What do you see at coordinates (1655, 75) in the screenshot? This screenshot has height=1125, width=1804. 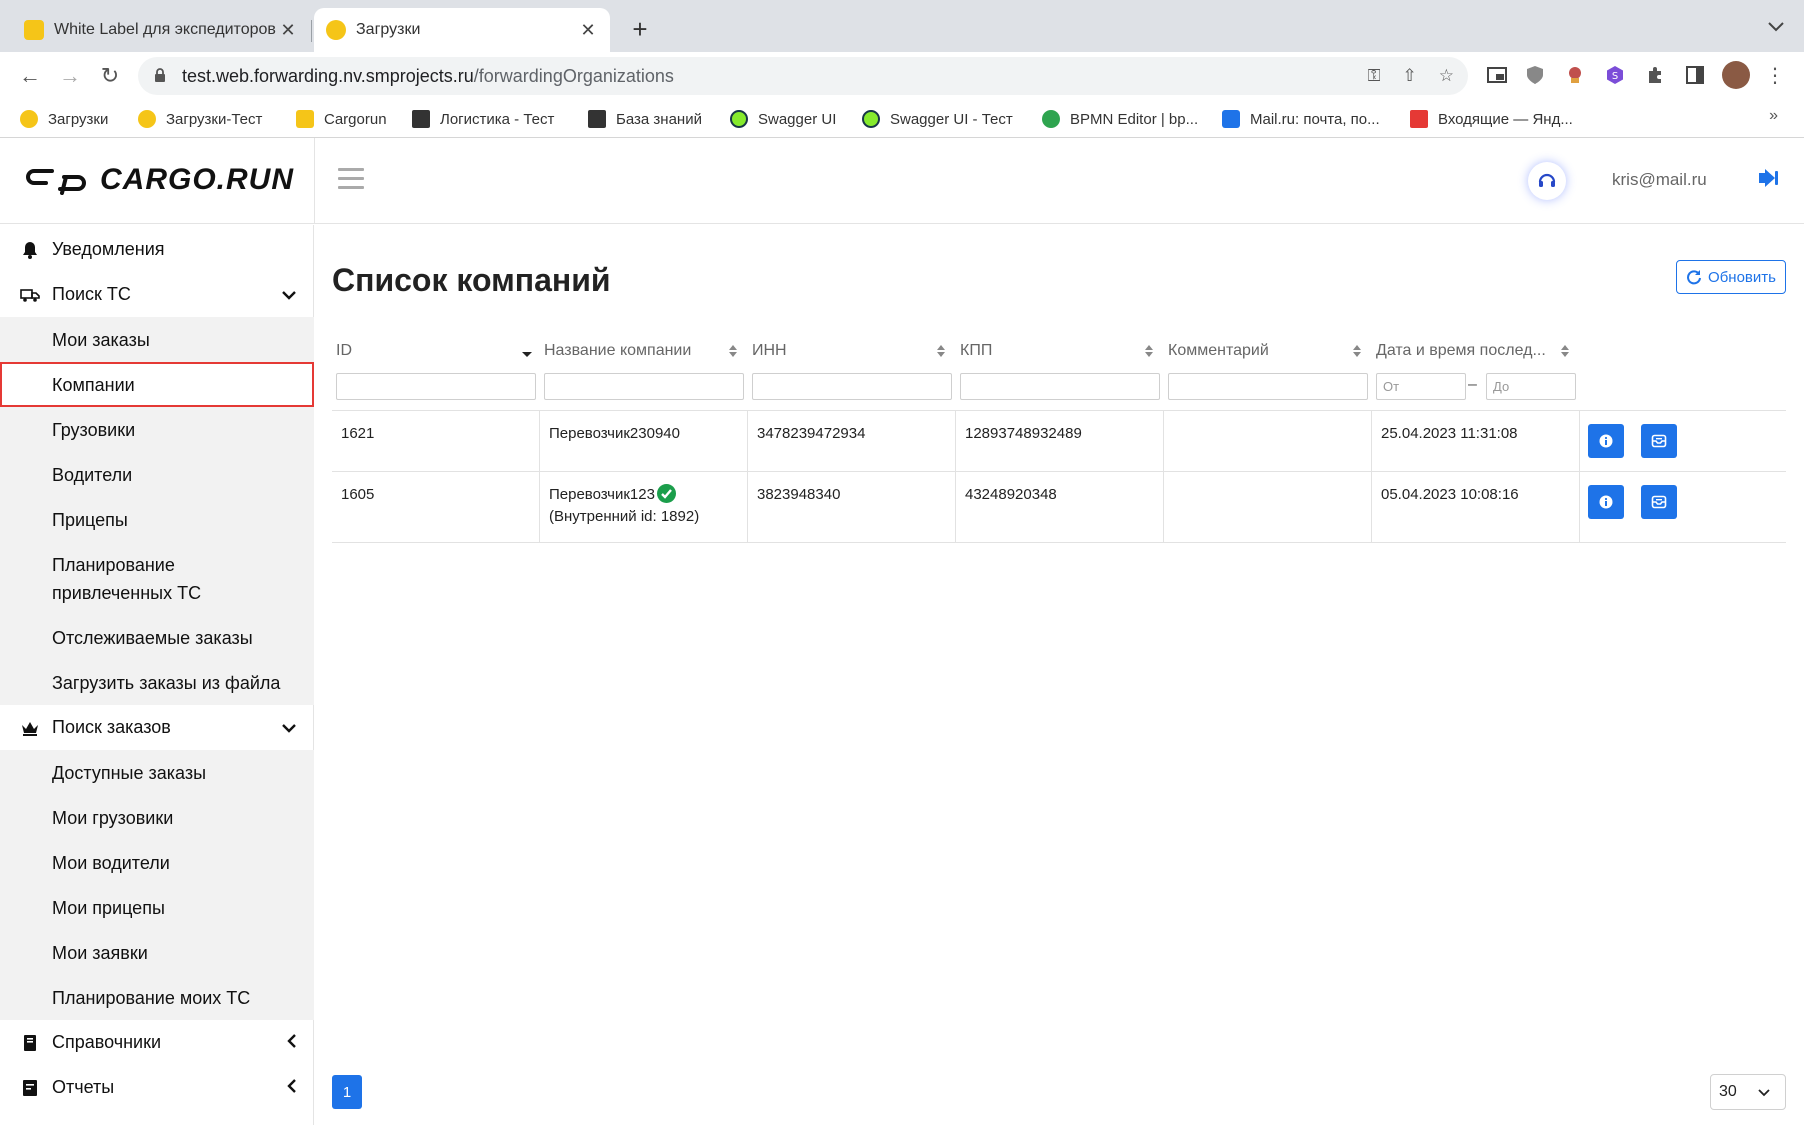 I see `puzzle-extensions-icon` at bounding box center [1655, 75].